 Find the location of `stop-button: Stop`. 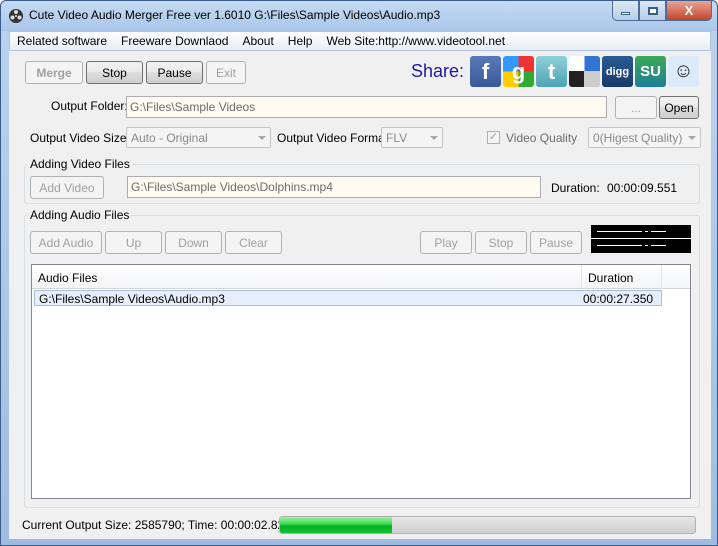

stop-button: Stop is located at coordinates (114, 72).